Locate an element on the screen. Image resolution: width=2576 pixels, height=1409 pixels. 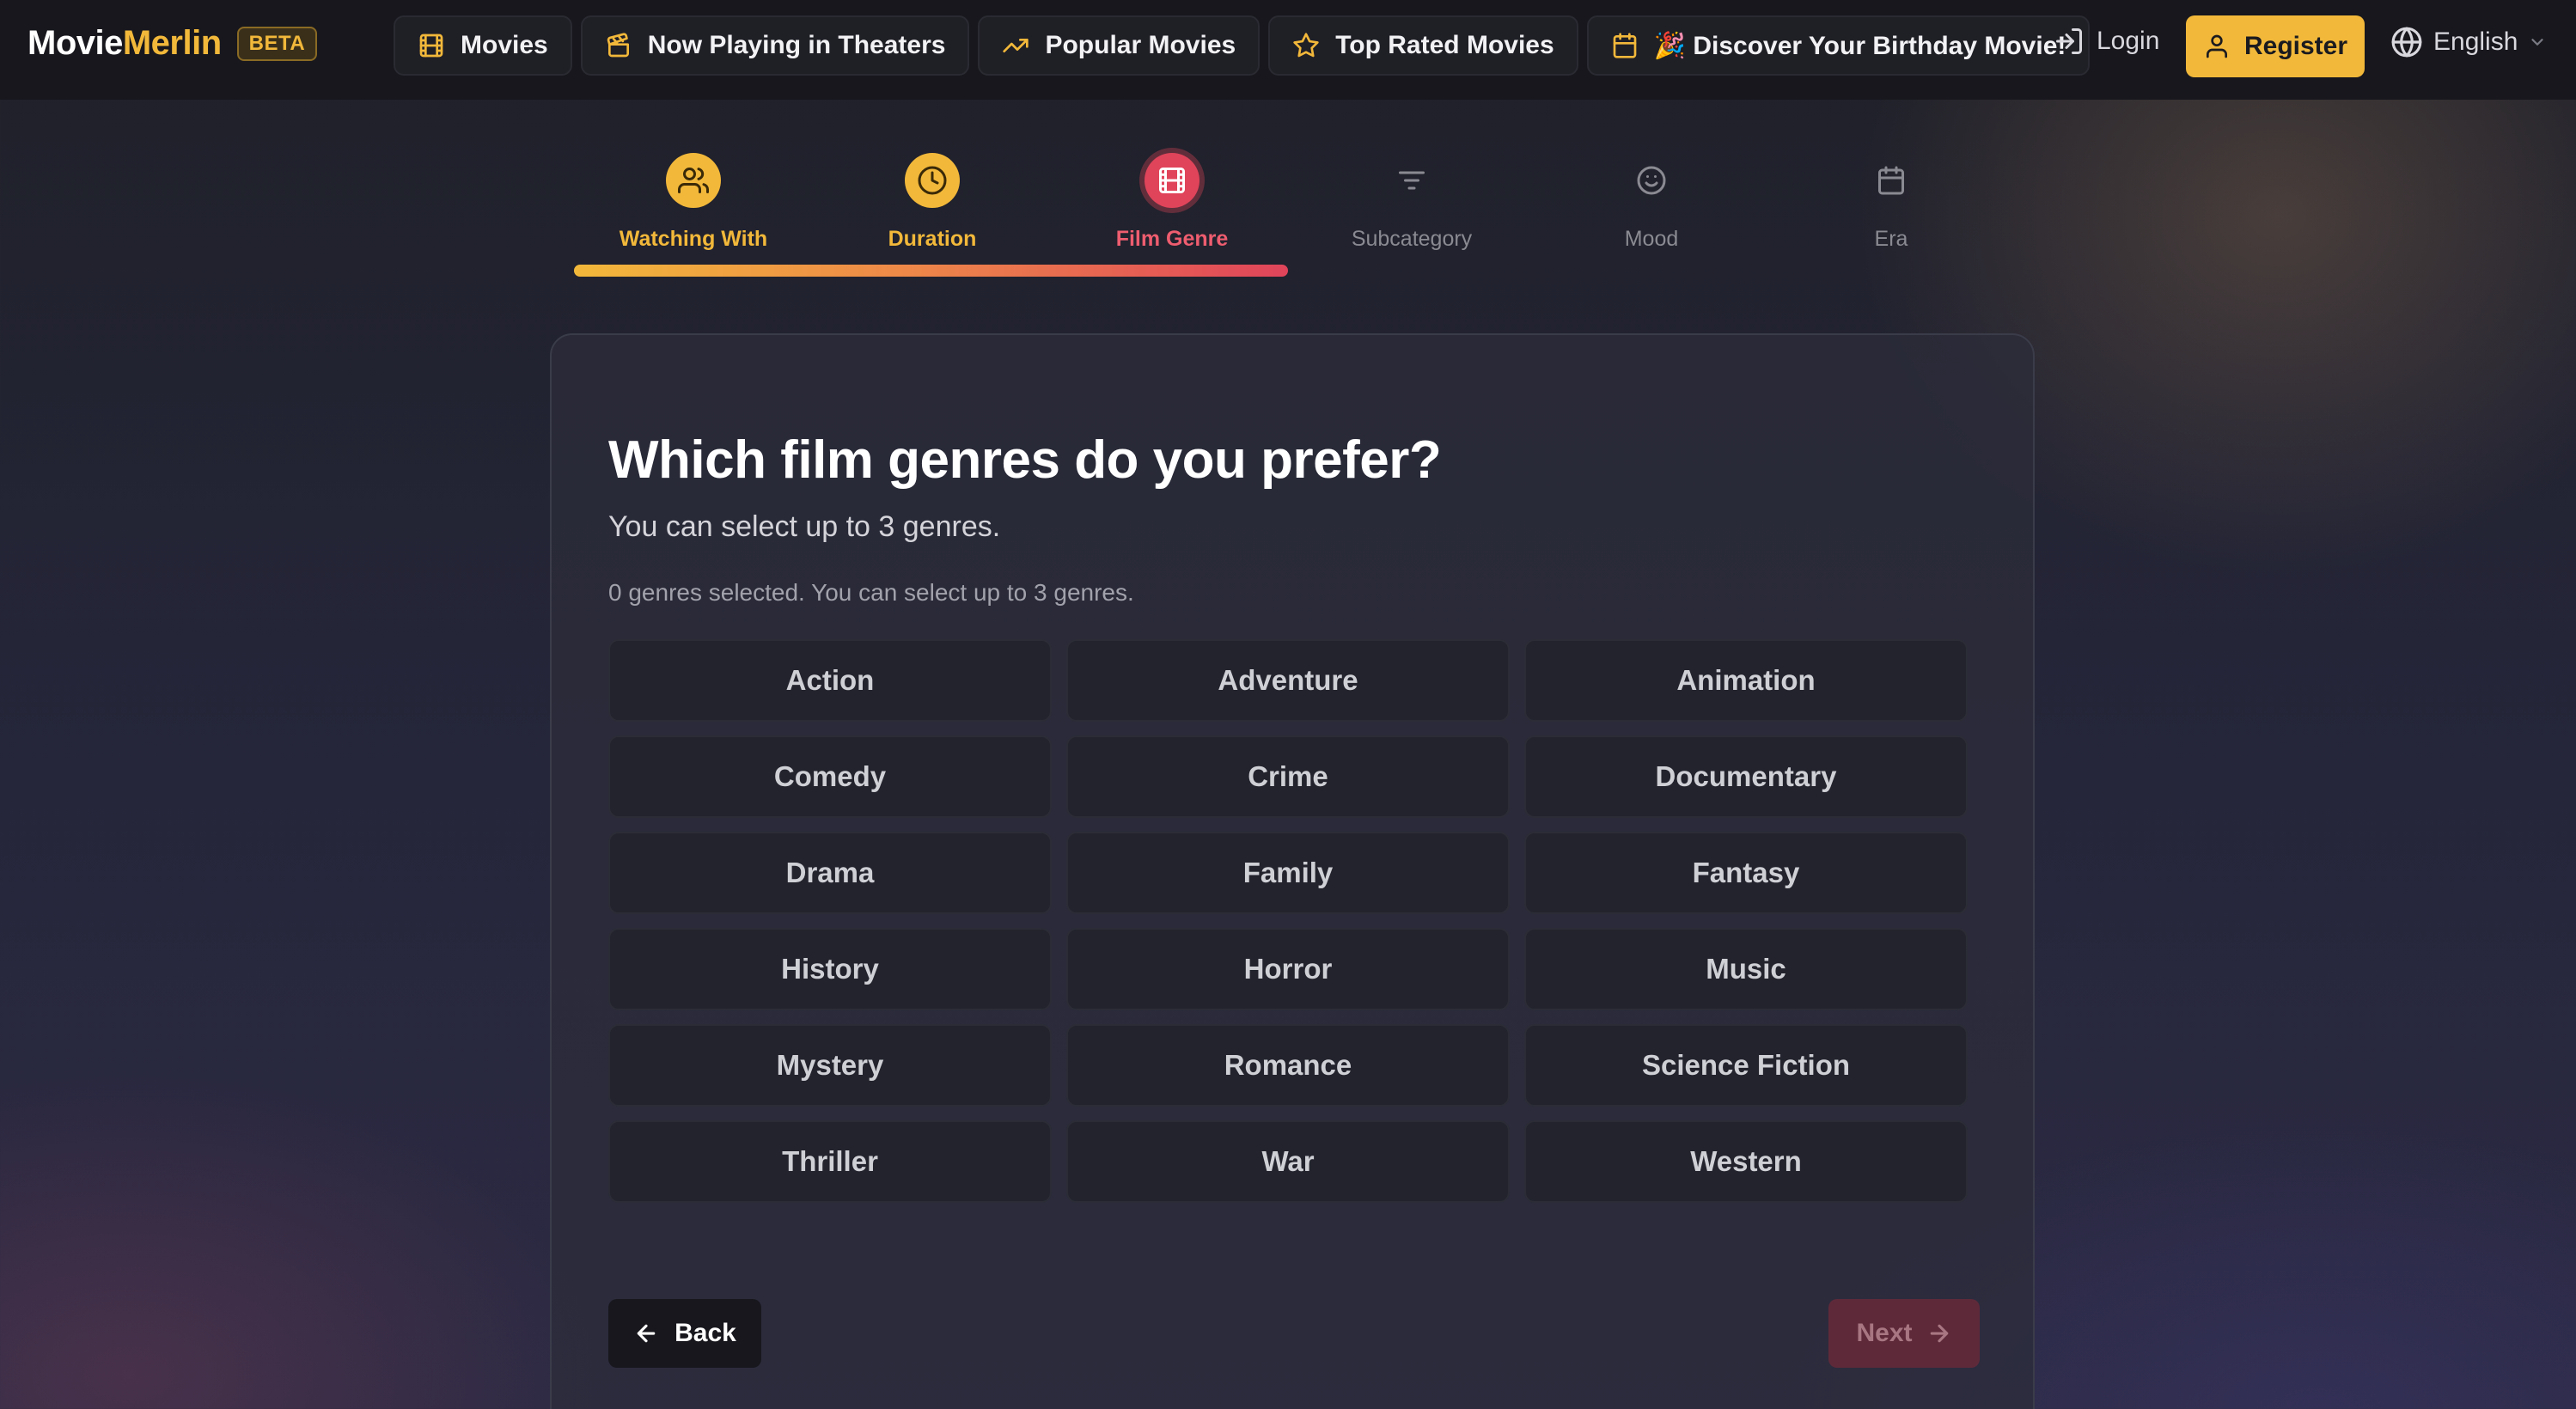
nav-birthday-movie: 🎉 Discover Your Birthday Movie! is located at coordinates (1838, 45).